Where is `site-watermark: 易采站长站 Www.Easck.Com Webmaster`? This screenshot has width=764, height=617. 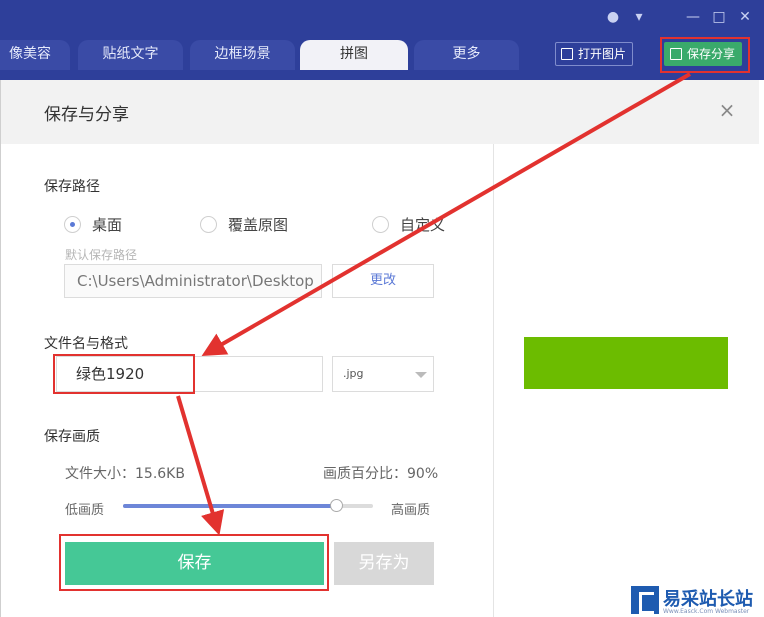
site-watermark: 易采站长站 Www.Easck.Com Webmaster is located at coordinates (696, 600).